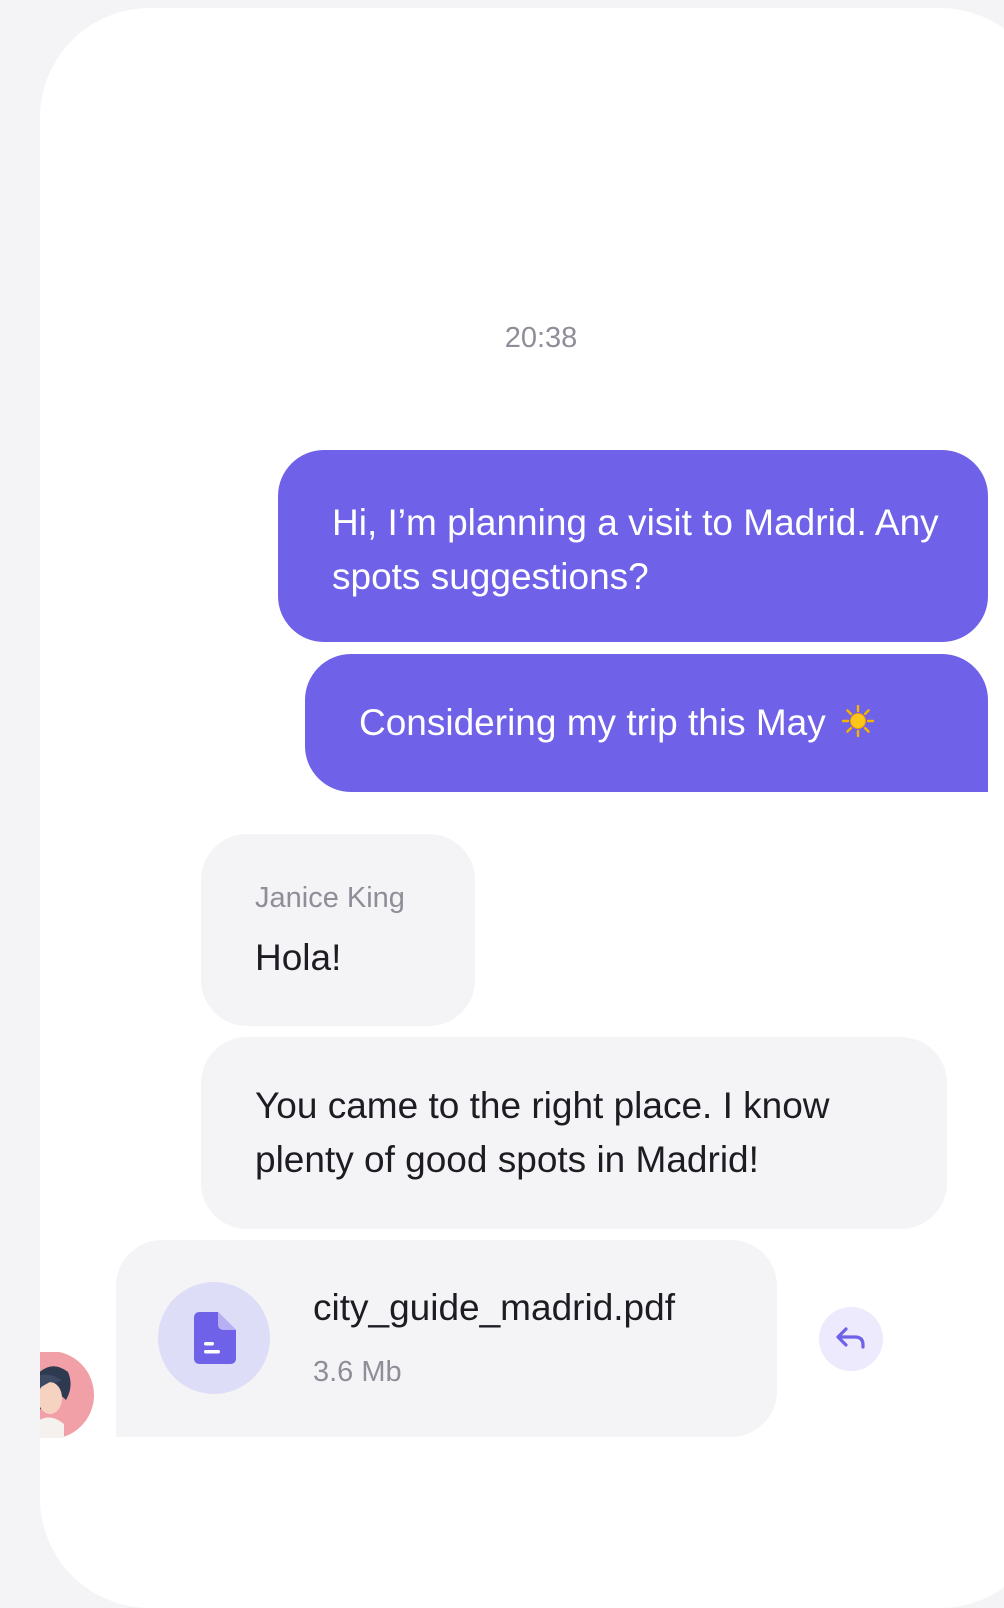  Describe the element at coordinates (592, 722) in the screenshot. I see `outgoing-message-text: Considering my trip this May` at that location.